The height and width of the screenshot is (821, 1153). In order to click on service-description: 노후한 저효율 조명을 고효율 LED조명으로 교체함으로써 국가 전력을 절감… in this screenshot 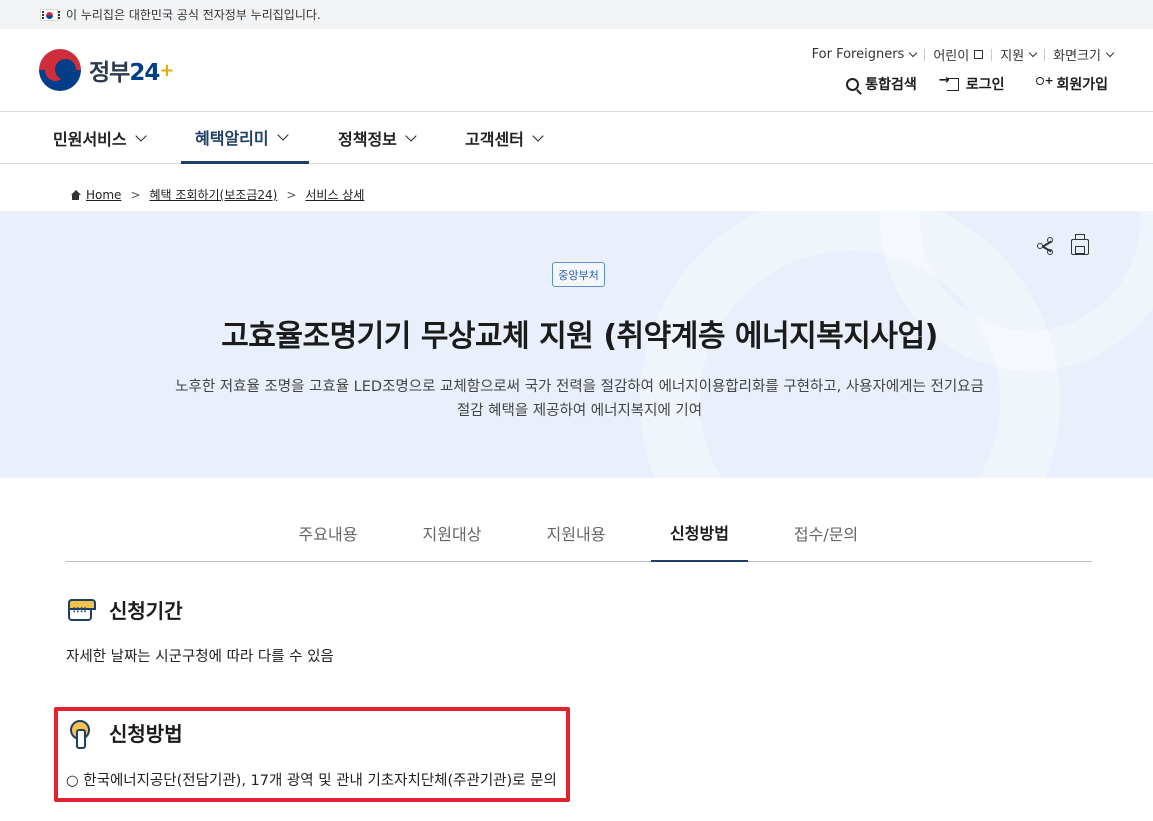, I will do `click(579, 399)`.